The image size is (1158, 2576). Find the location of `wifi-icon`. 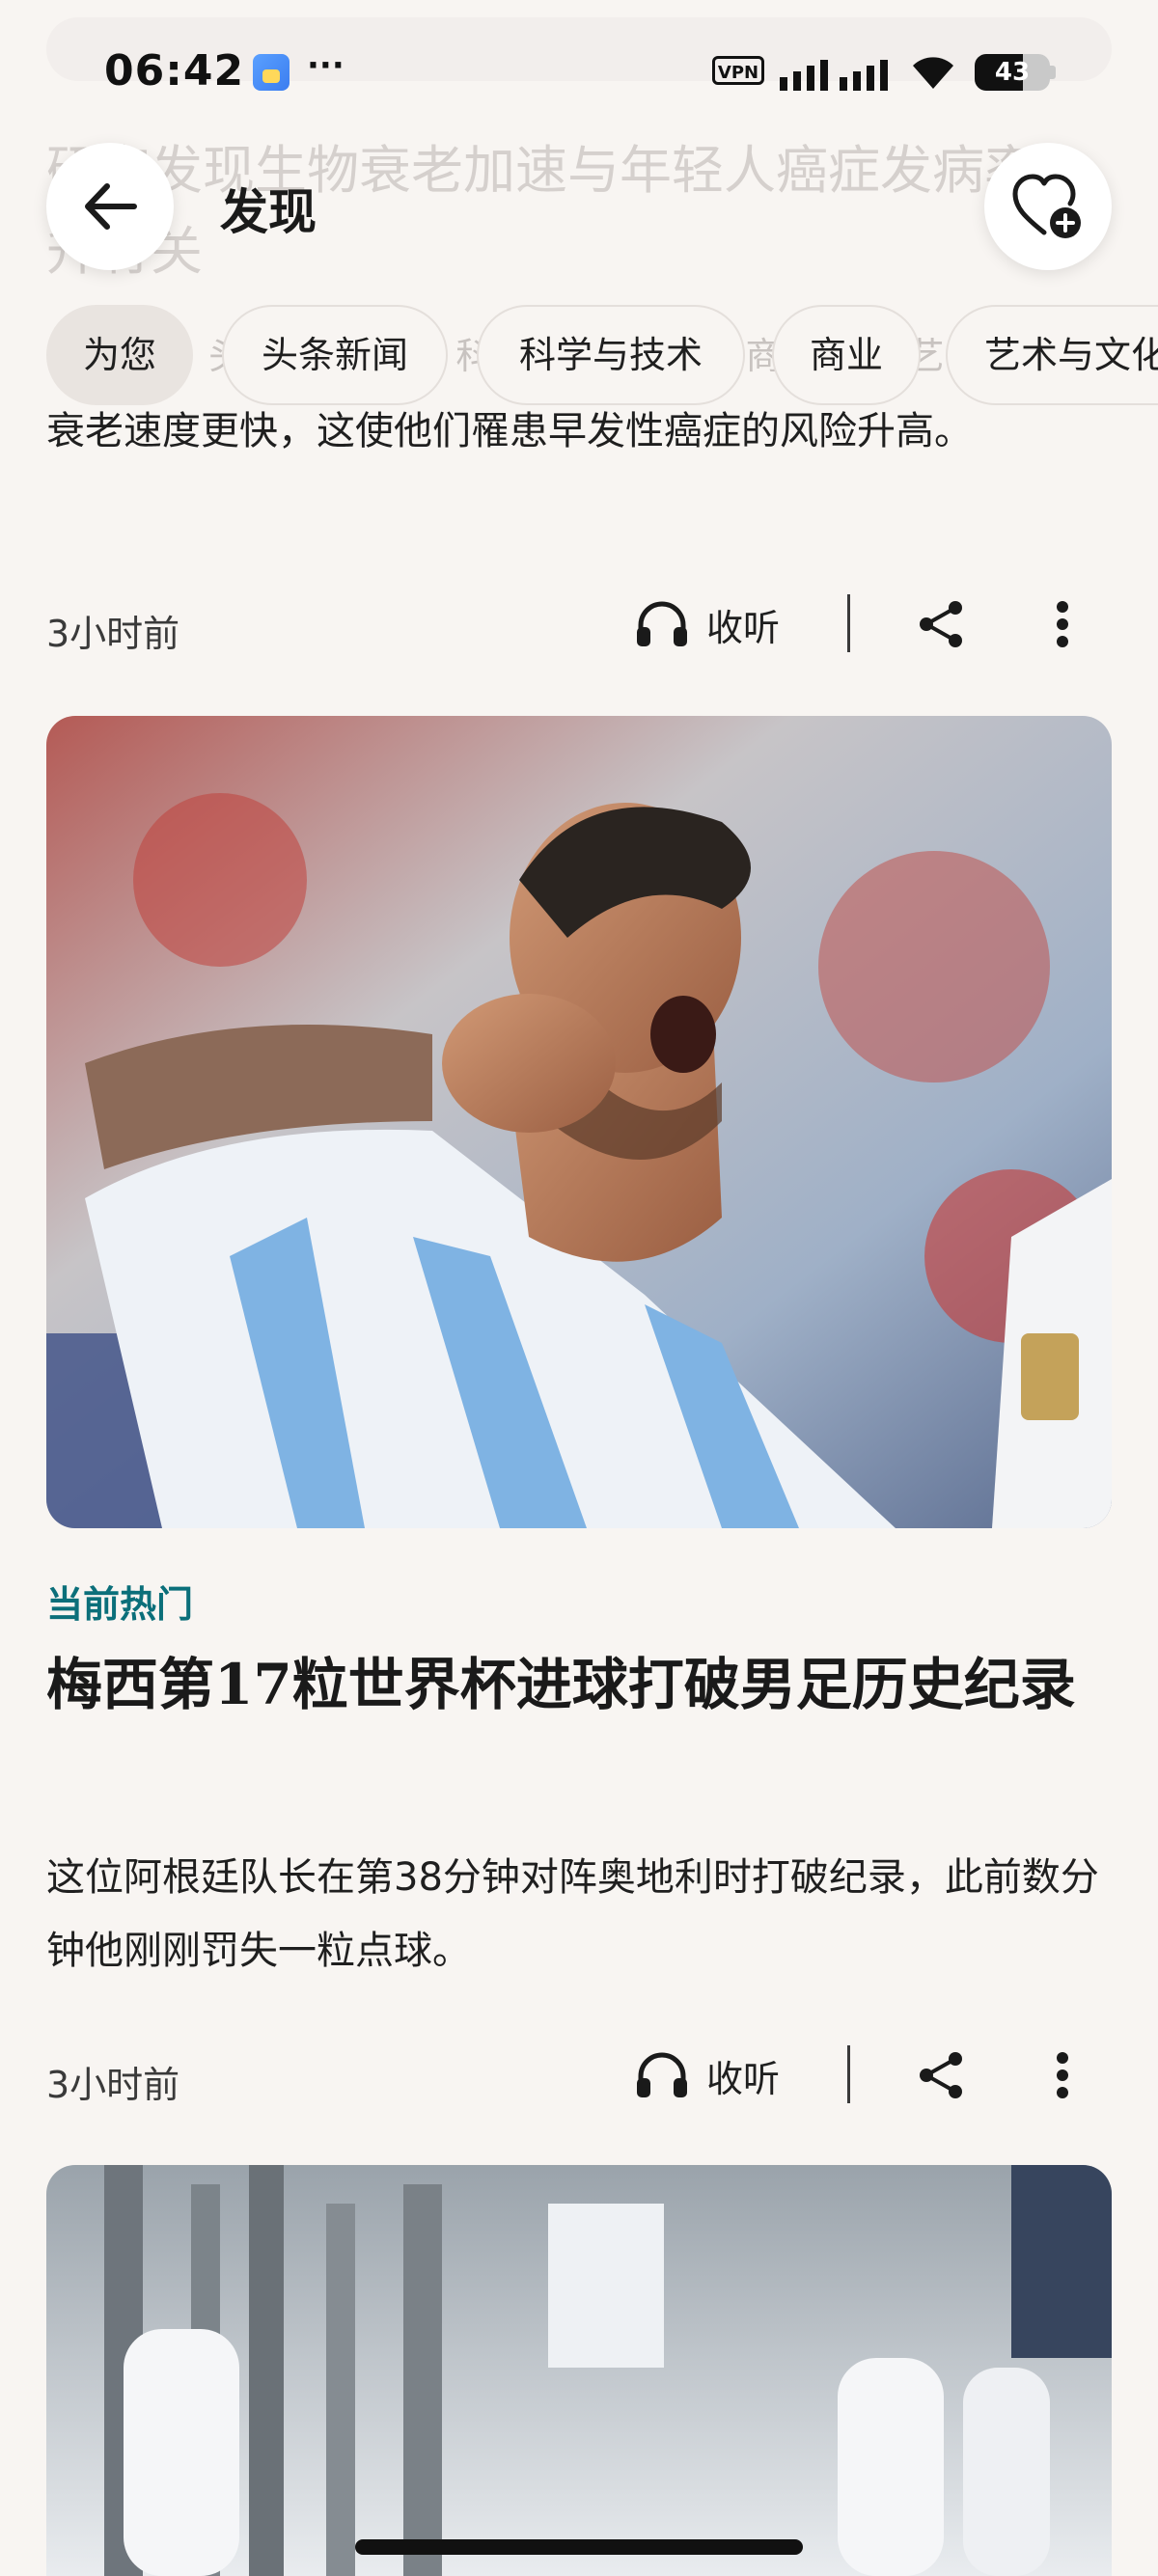

wifi-icon is located at coordinates (933, 73).